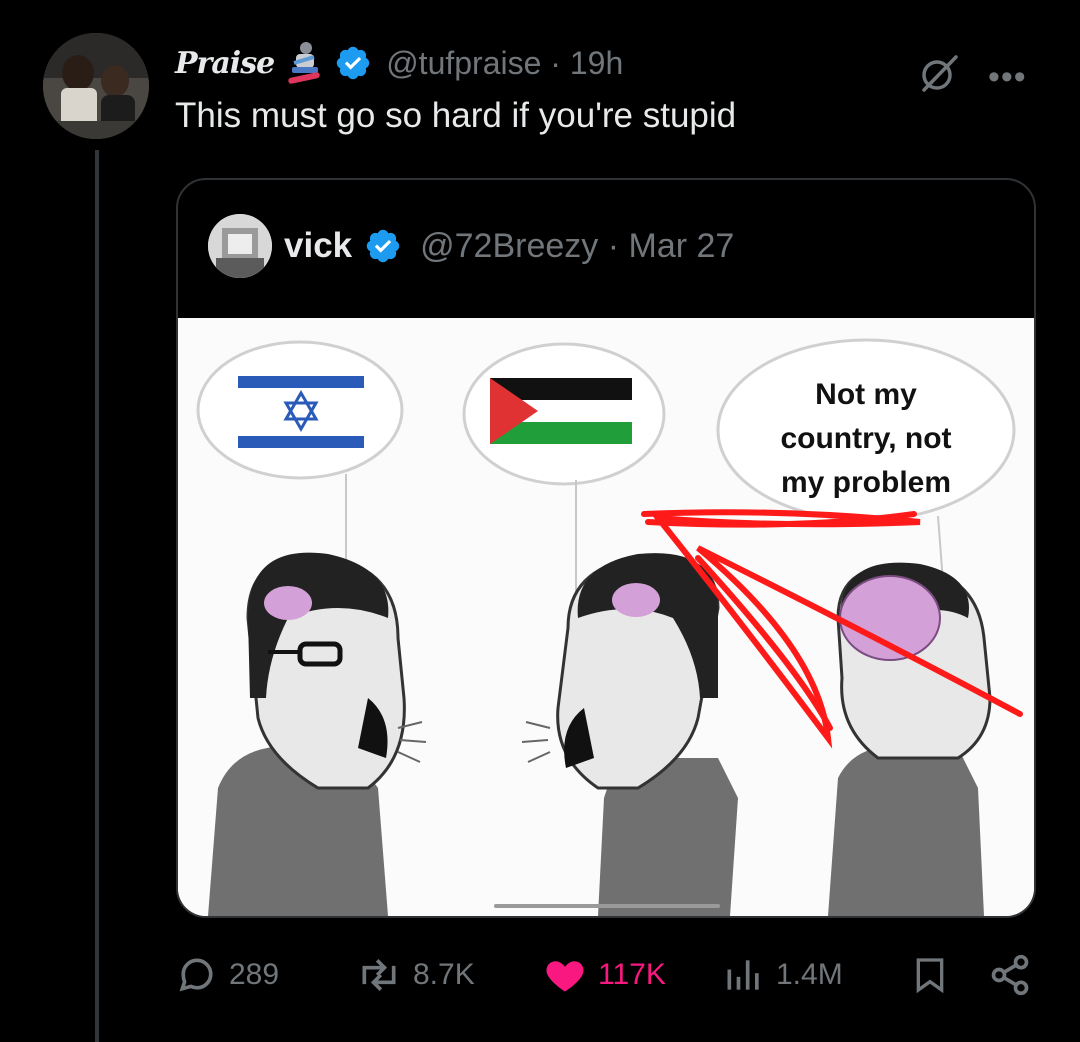  What do you see at coordinates (379, 975) in the screenshot?
I see `repost-icon` at bounding box center [379, 975].